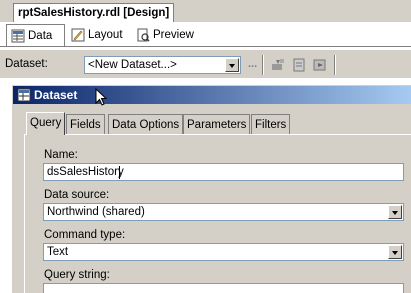  Describe the element at coordinates (146, 124) in the screenshot. I see `tab-data-options: Data Options` at that location.